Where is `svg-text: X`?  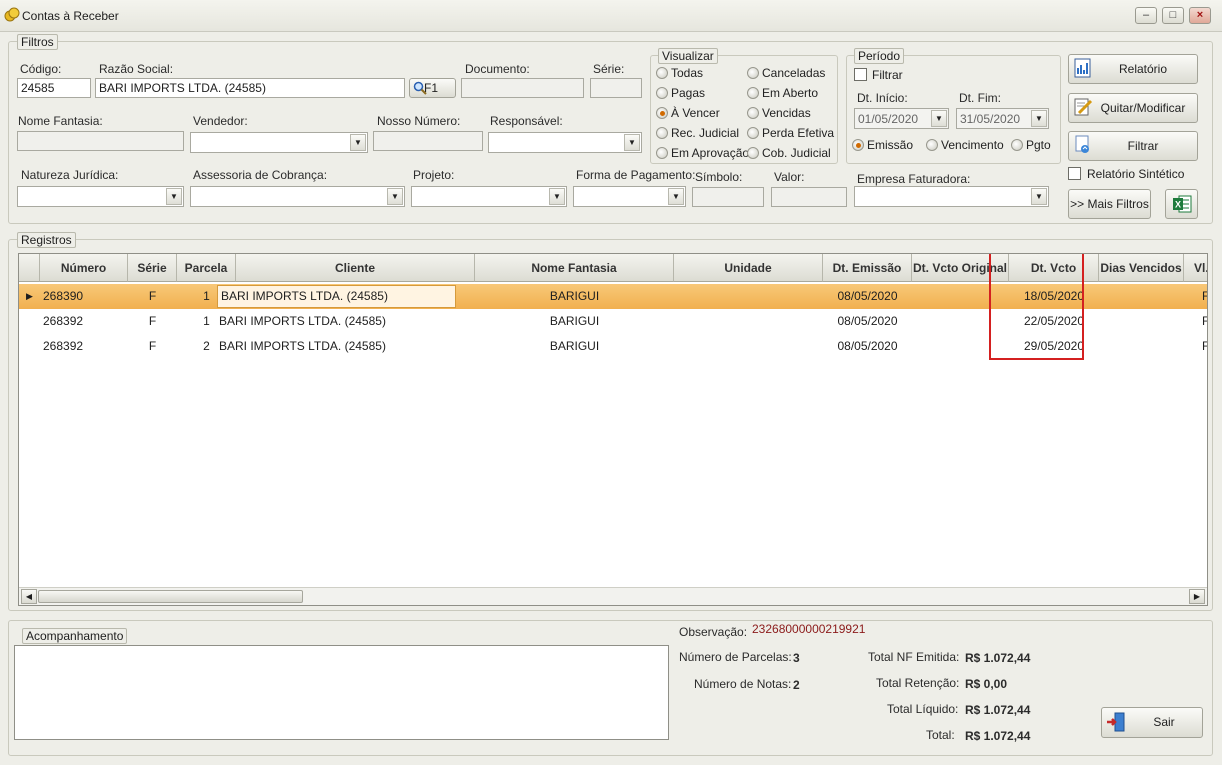 svg-text: X is located at coordinates (1178, 205).